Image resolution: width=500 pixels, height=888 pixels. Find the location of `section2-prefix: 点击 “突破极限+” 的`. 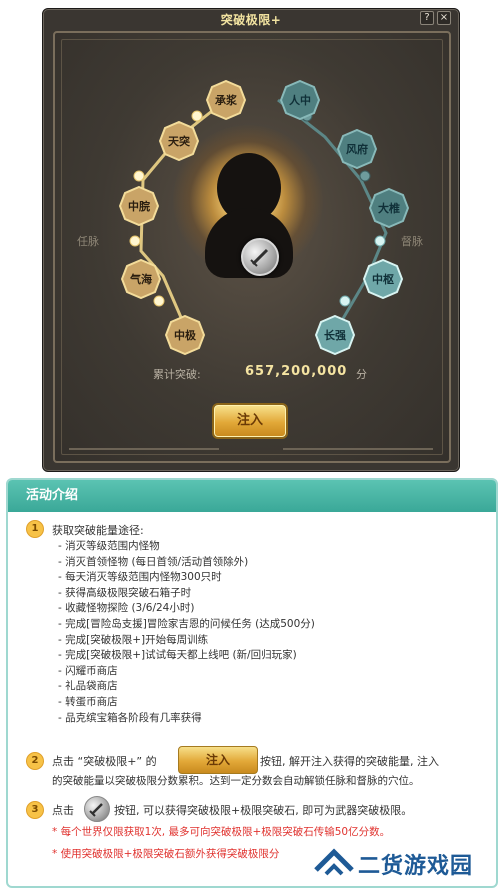

section2-prefix: 点击 “突破极限+” 的 is located at coordinates (104, 761).